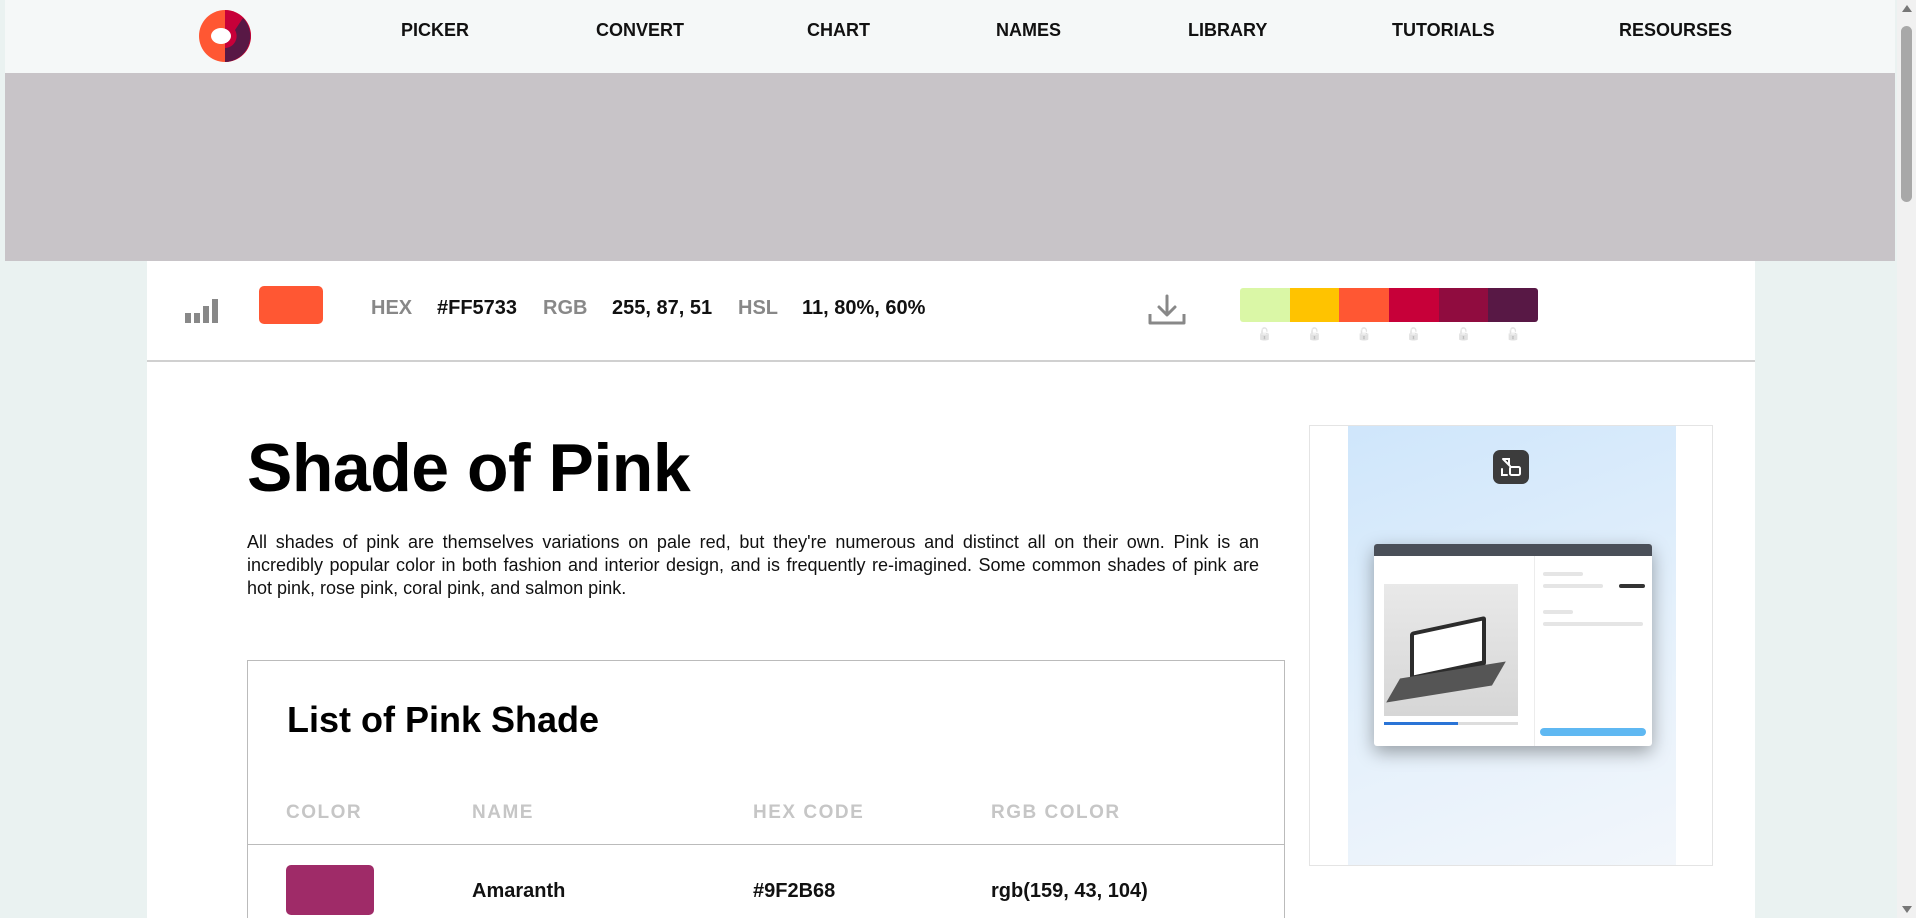 Image resolution: width=1916 pixels, height=918 pixels. Describe the element at coordinates (1056, 812) in the screenshot. I see `column-header-rgb: RGB COLOR` at that location.